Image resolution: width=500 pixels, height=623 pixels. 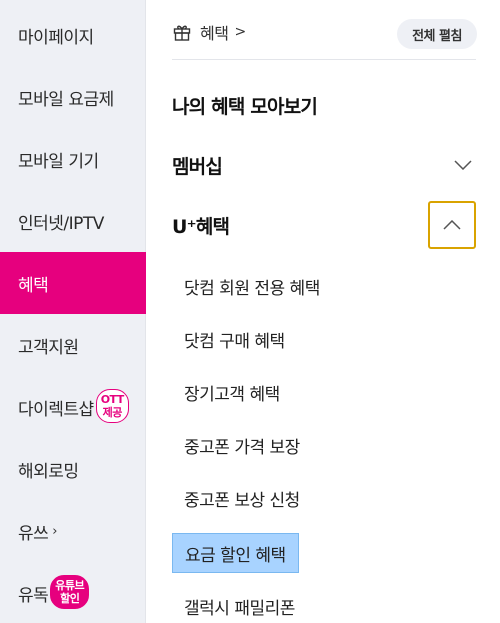 What do you see at coordinates (56, 37) in the screenshot?
I see `sidebar-item-label: 마이페이지` at bounding box center [56, 37].